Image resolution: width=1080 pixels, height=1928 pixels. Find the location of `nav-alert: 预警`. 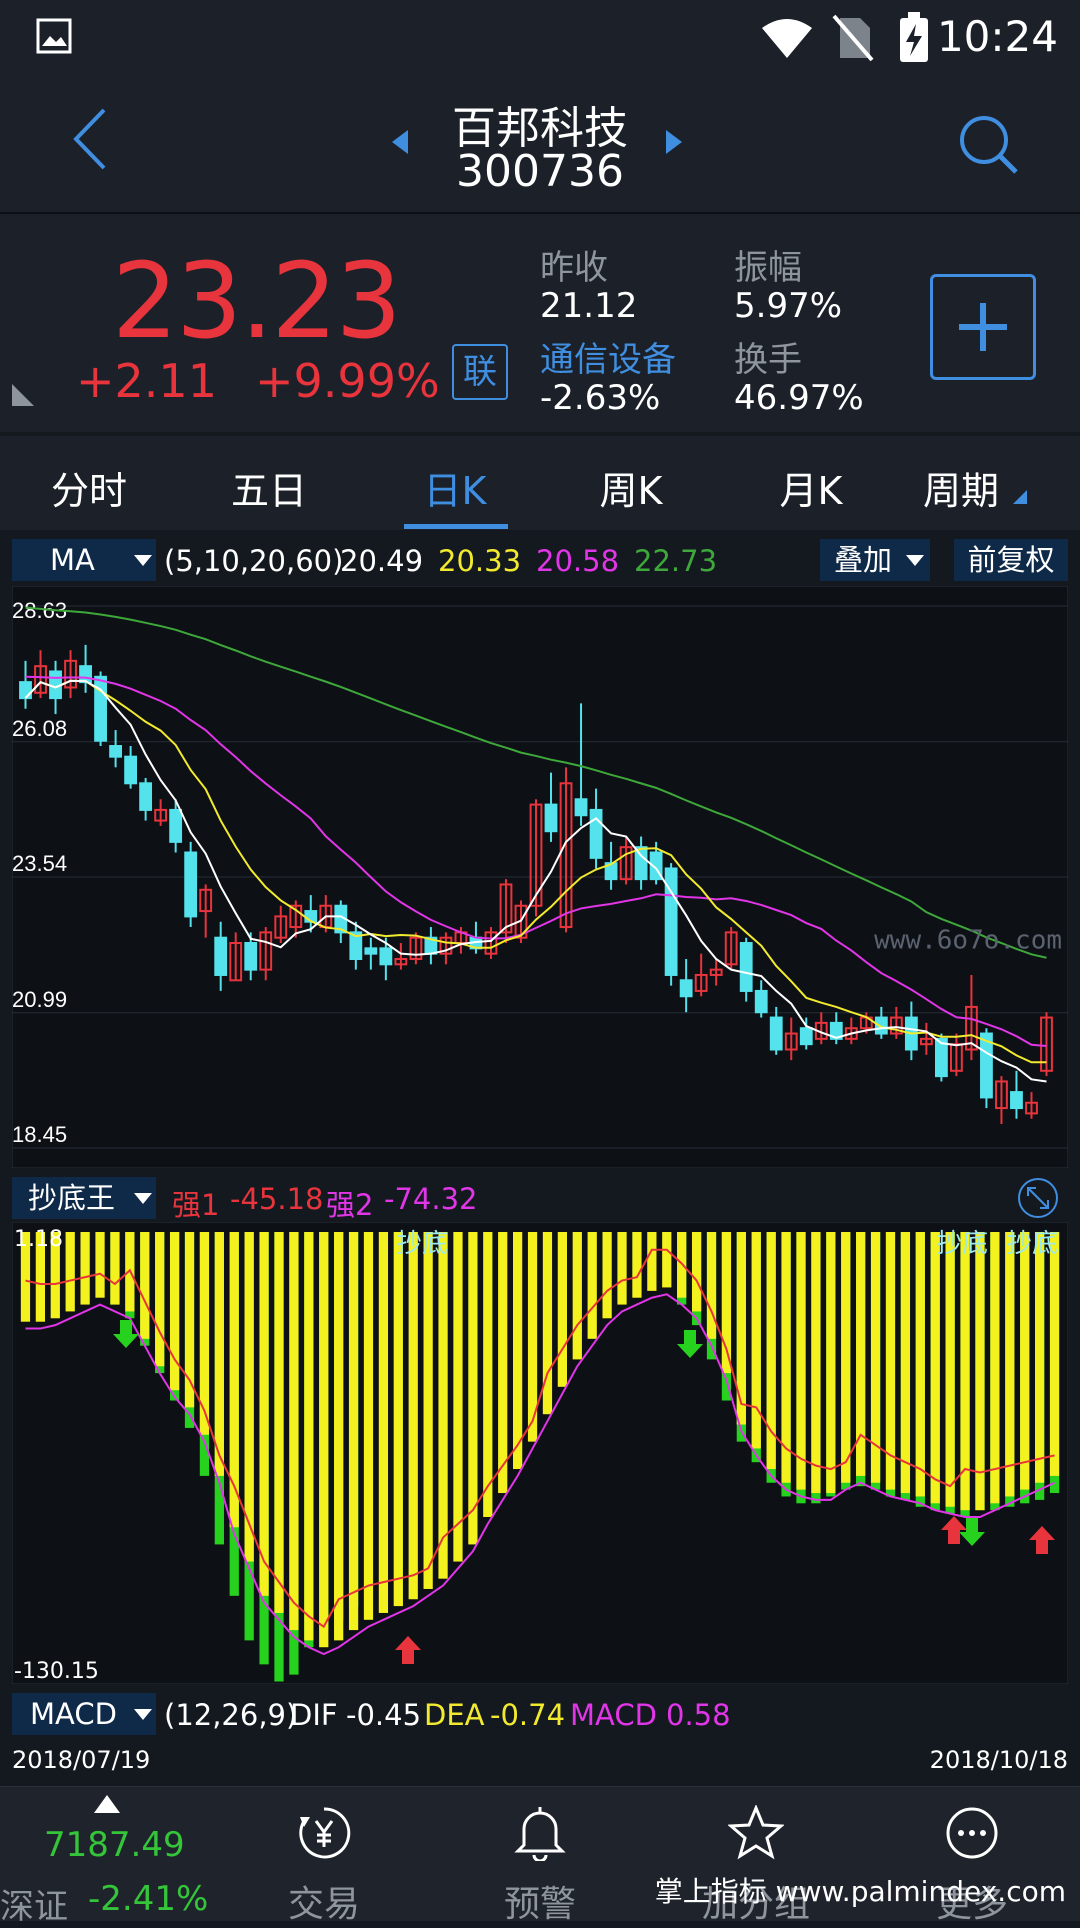

nav-alert: 预警 is located at coordinates (540, 1856).